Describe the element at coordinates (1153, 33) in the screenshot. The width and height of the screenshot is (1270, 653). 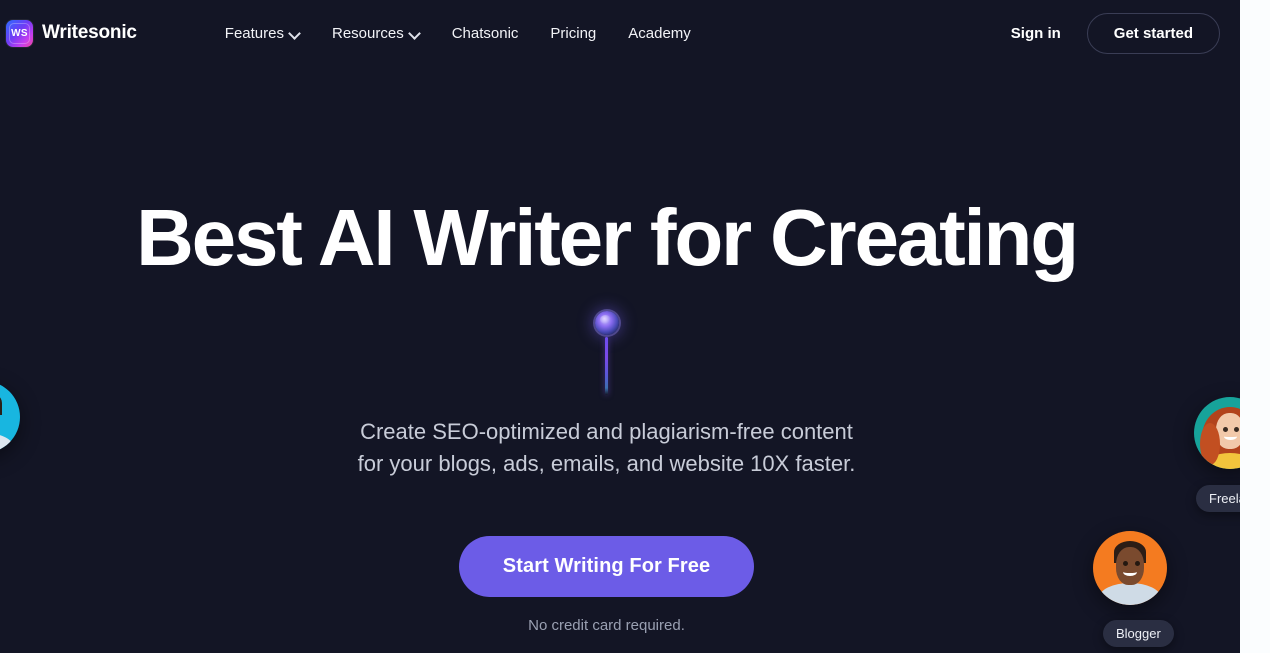
I see `get-started-button: Get started` at that location.